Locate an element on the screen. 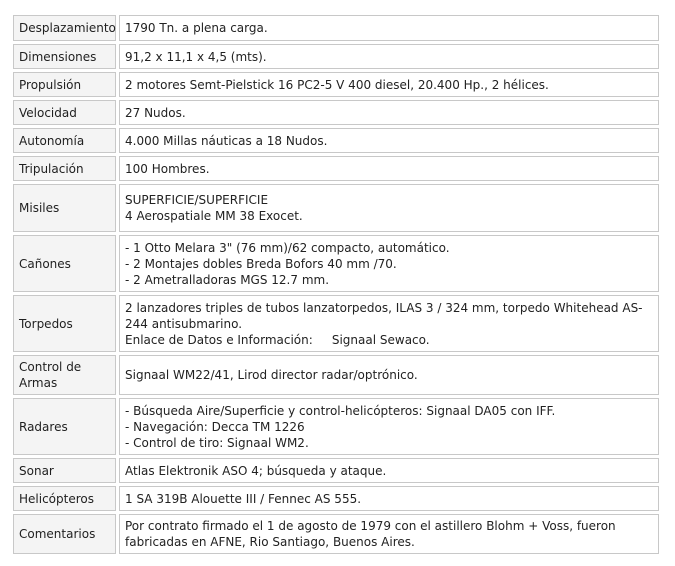  row-value: 91,2 x 11,1 x 4,5 (mts). is located at coordinates (389, 56).